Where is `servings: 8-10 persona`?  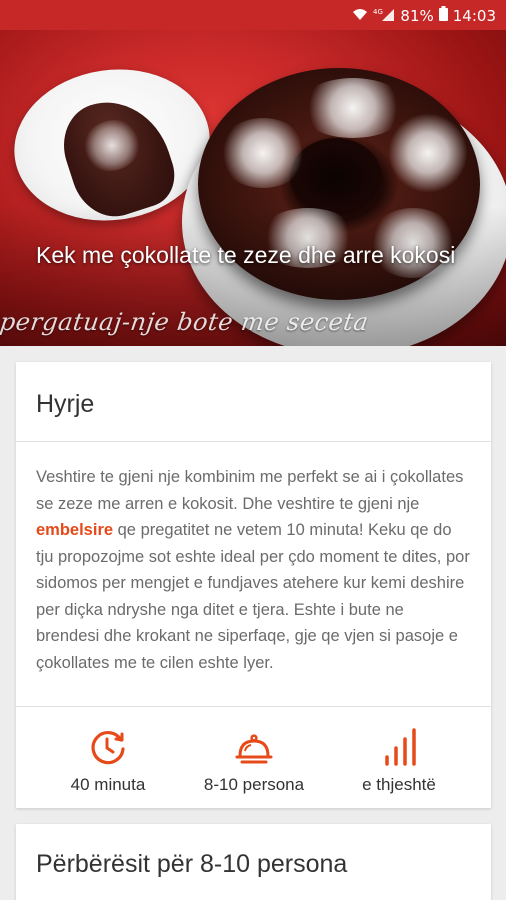 servings: 8-10 persona is located at coordinates (254, 761).